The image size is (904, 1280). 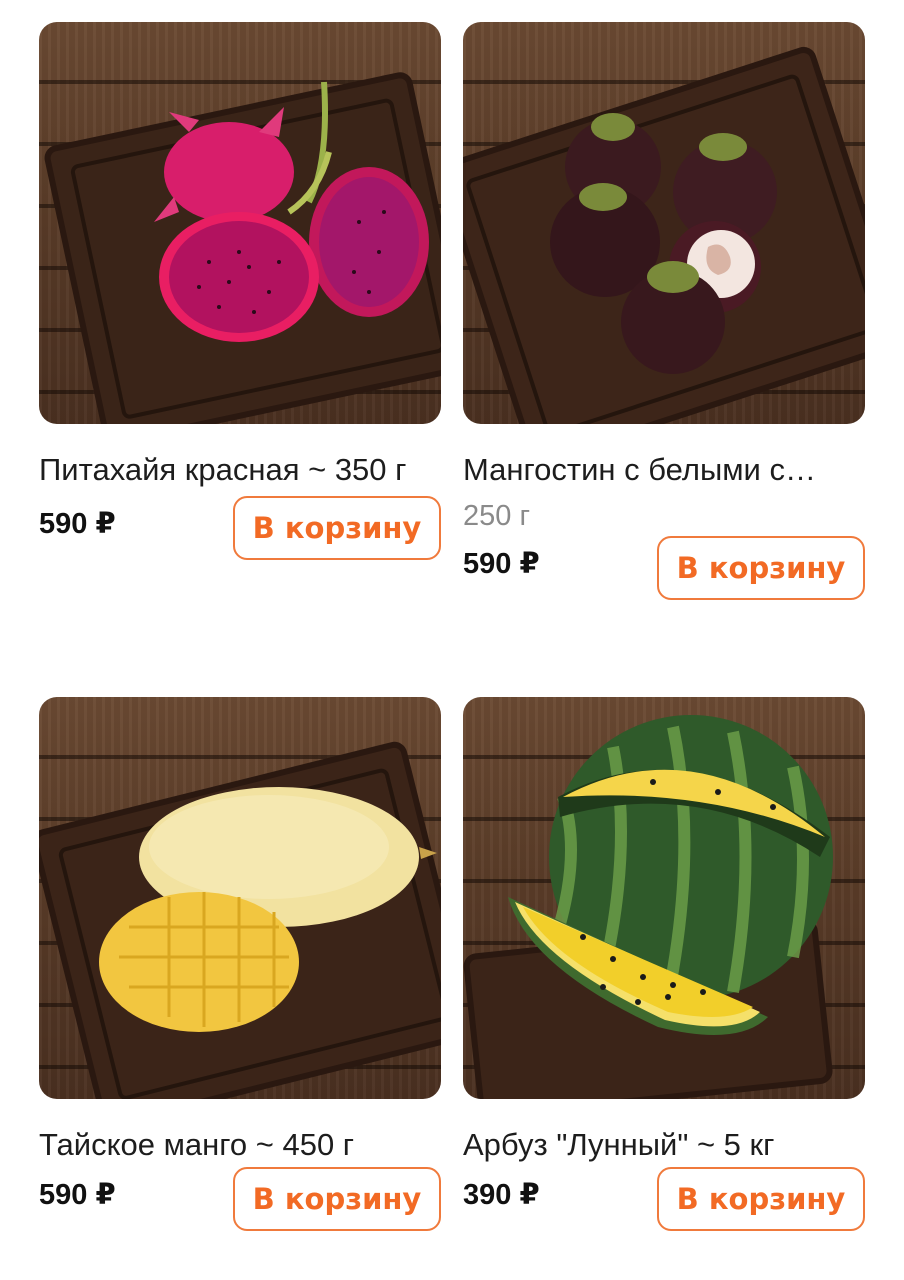 I want to click on product-price: 390 ₽, so click(x=501, y=1195).